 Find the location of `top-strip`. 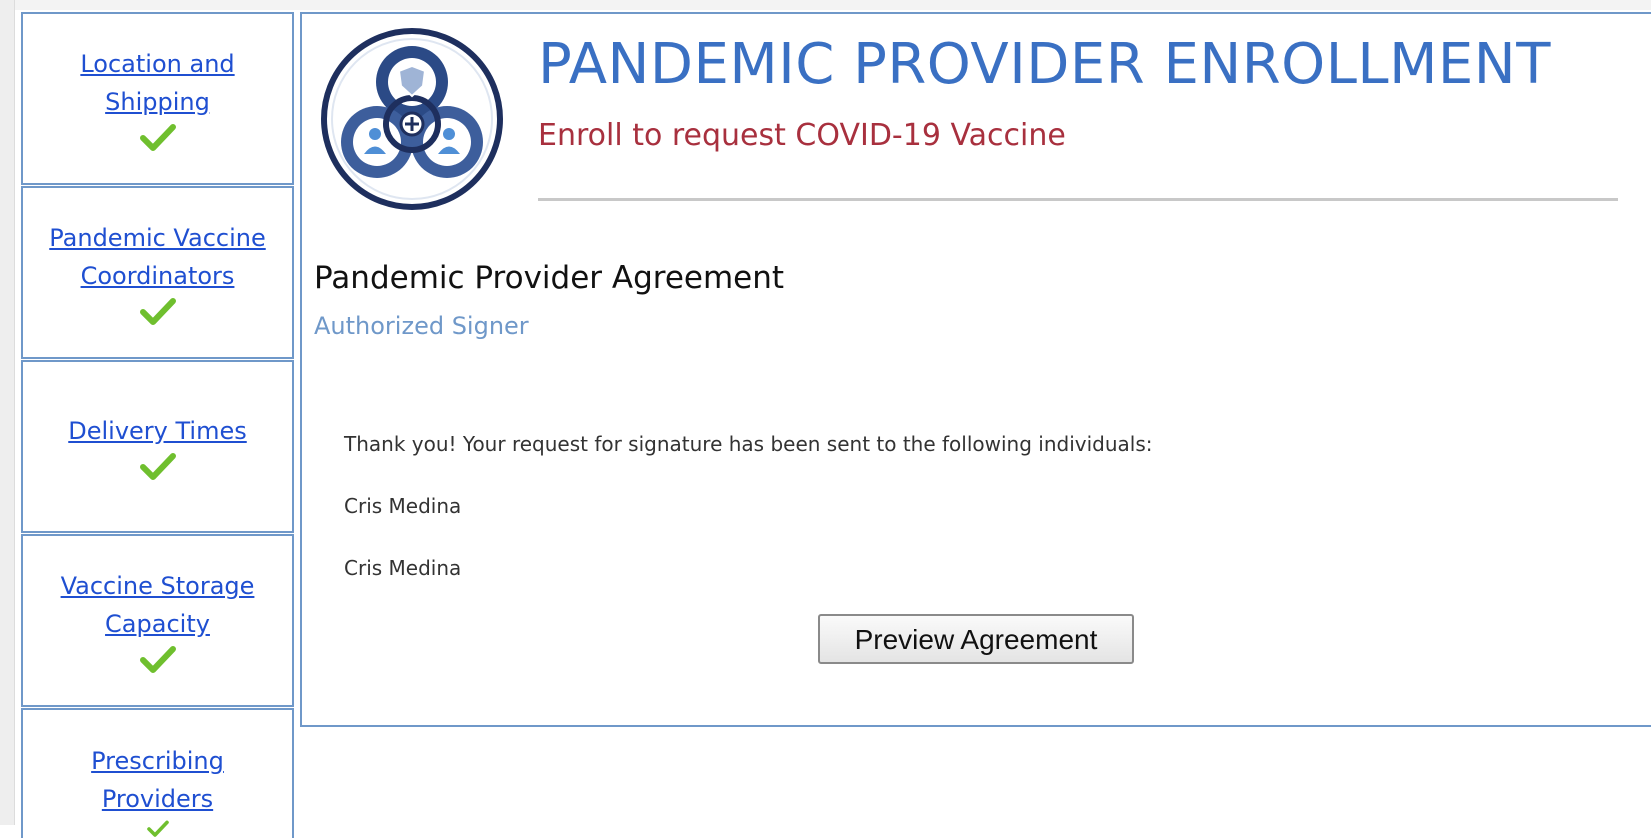

top-strip is located at coordinates (825, 5).